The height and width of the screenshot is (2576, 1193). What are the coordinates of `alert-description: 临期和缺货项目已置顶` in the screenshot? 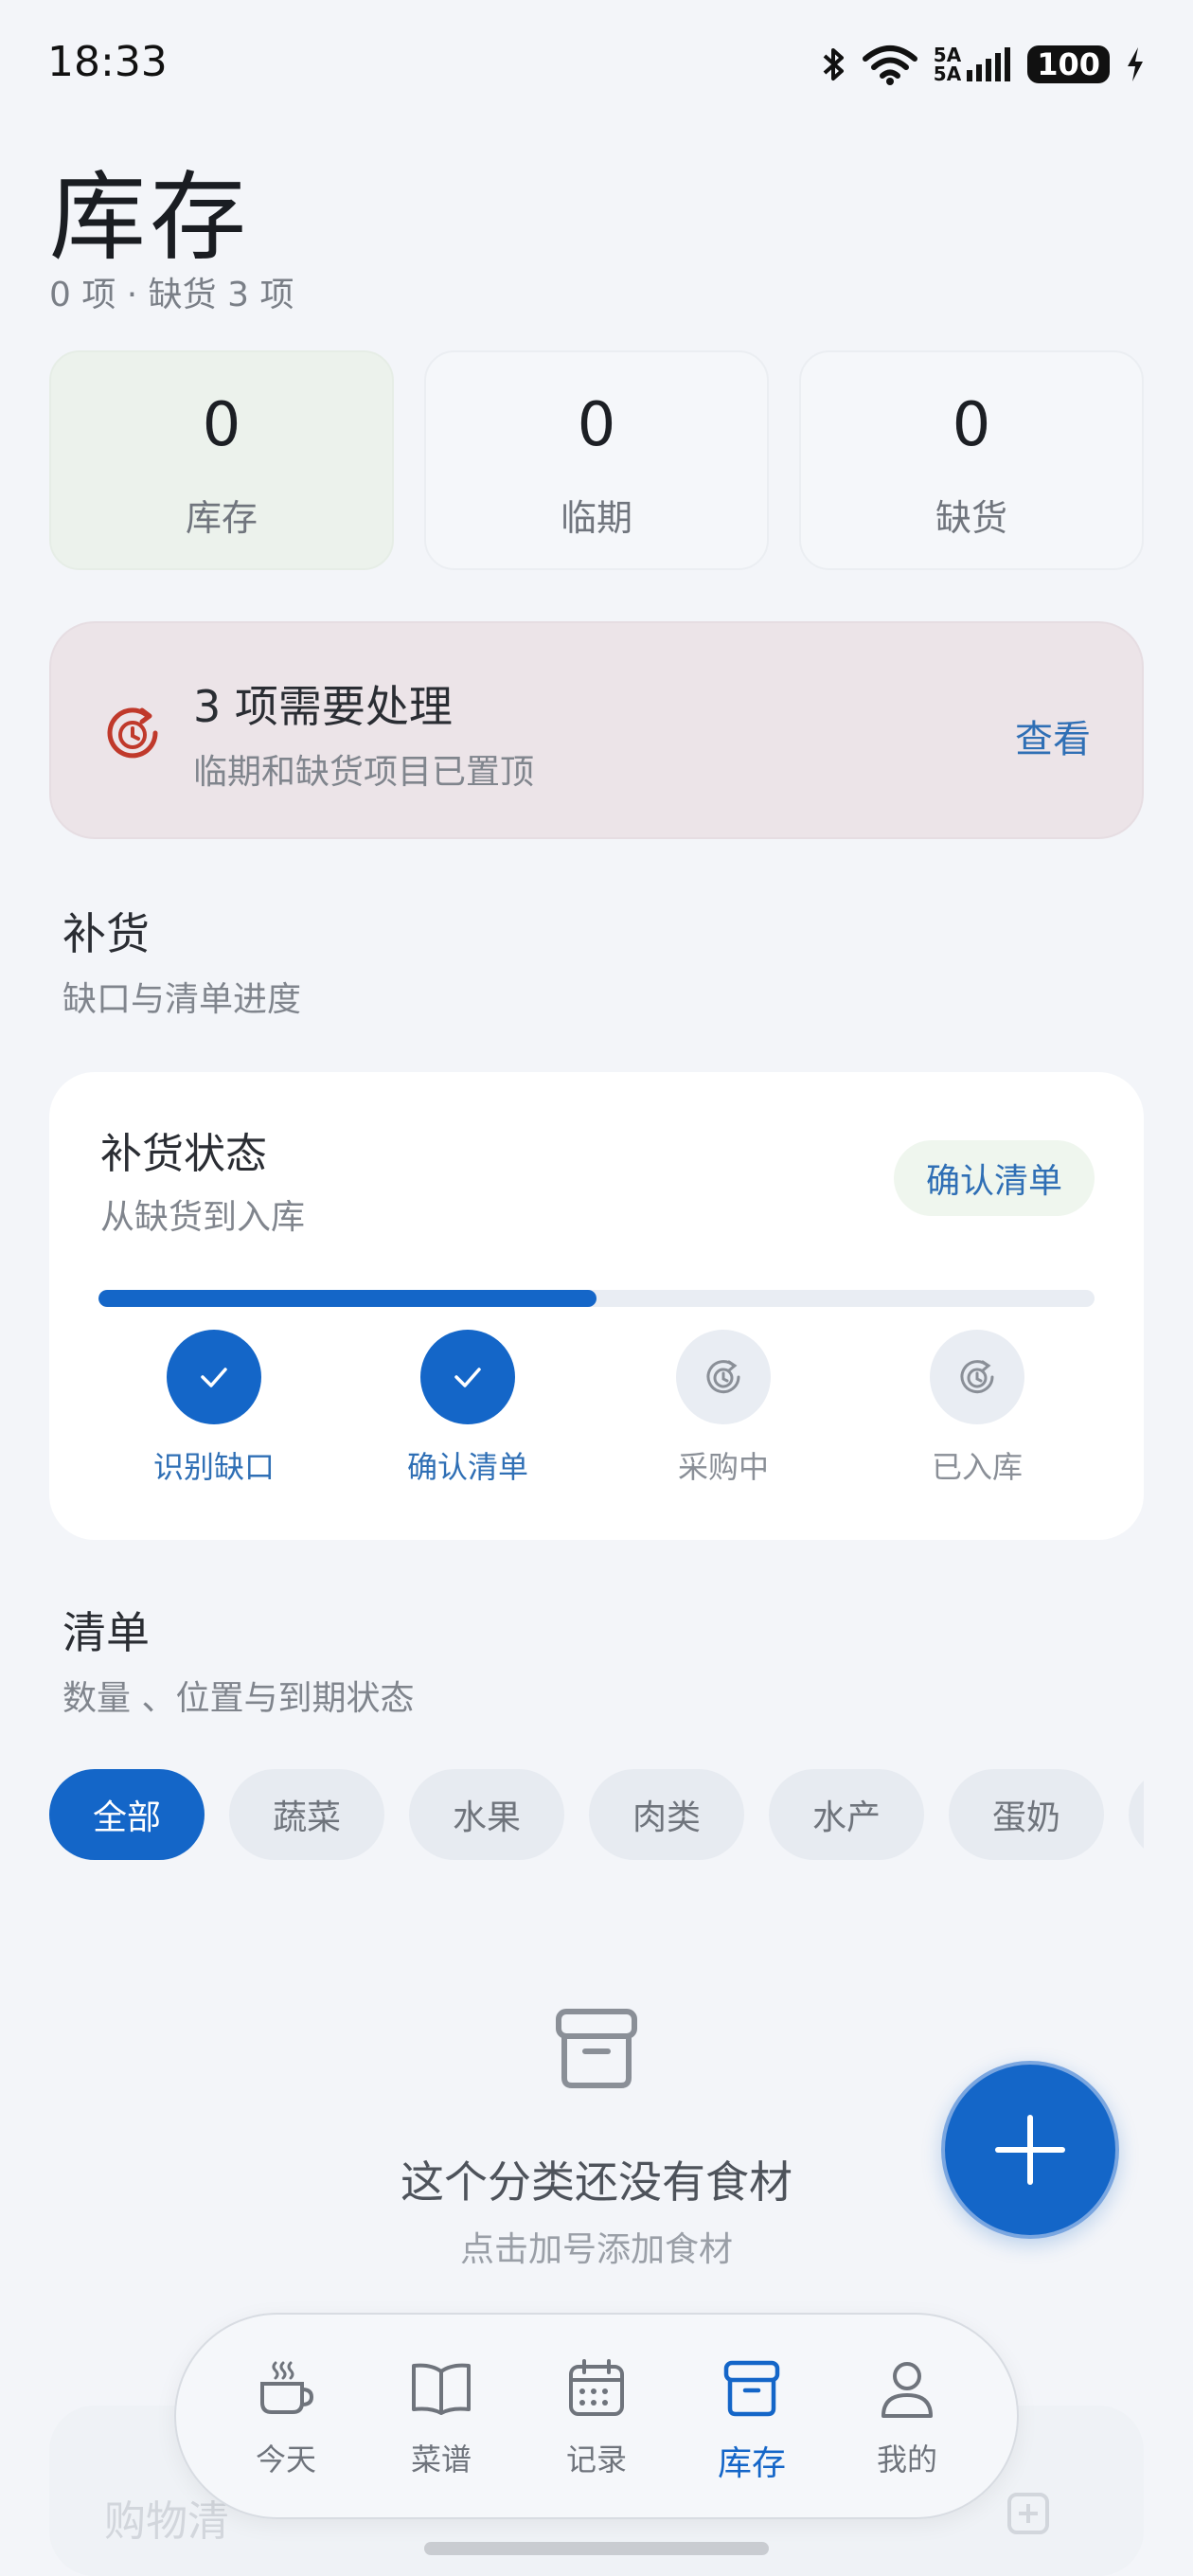 It's located at (364, 772).